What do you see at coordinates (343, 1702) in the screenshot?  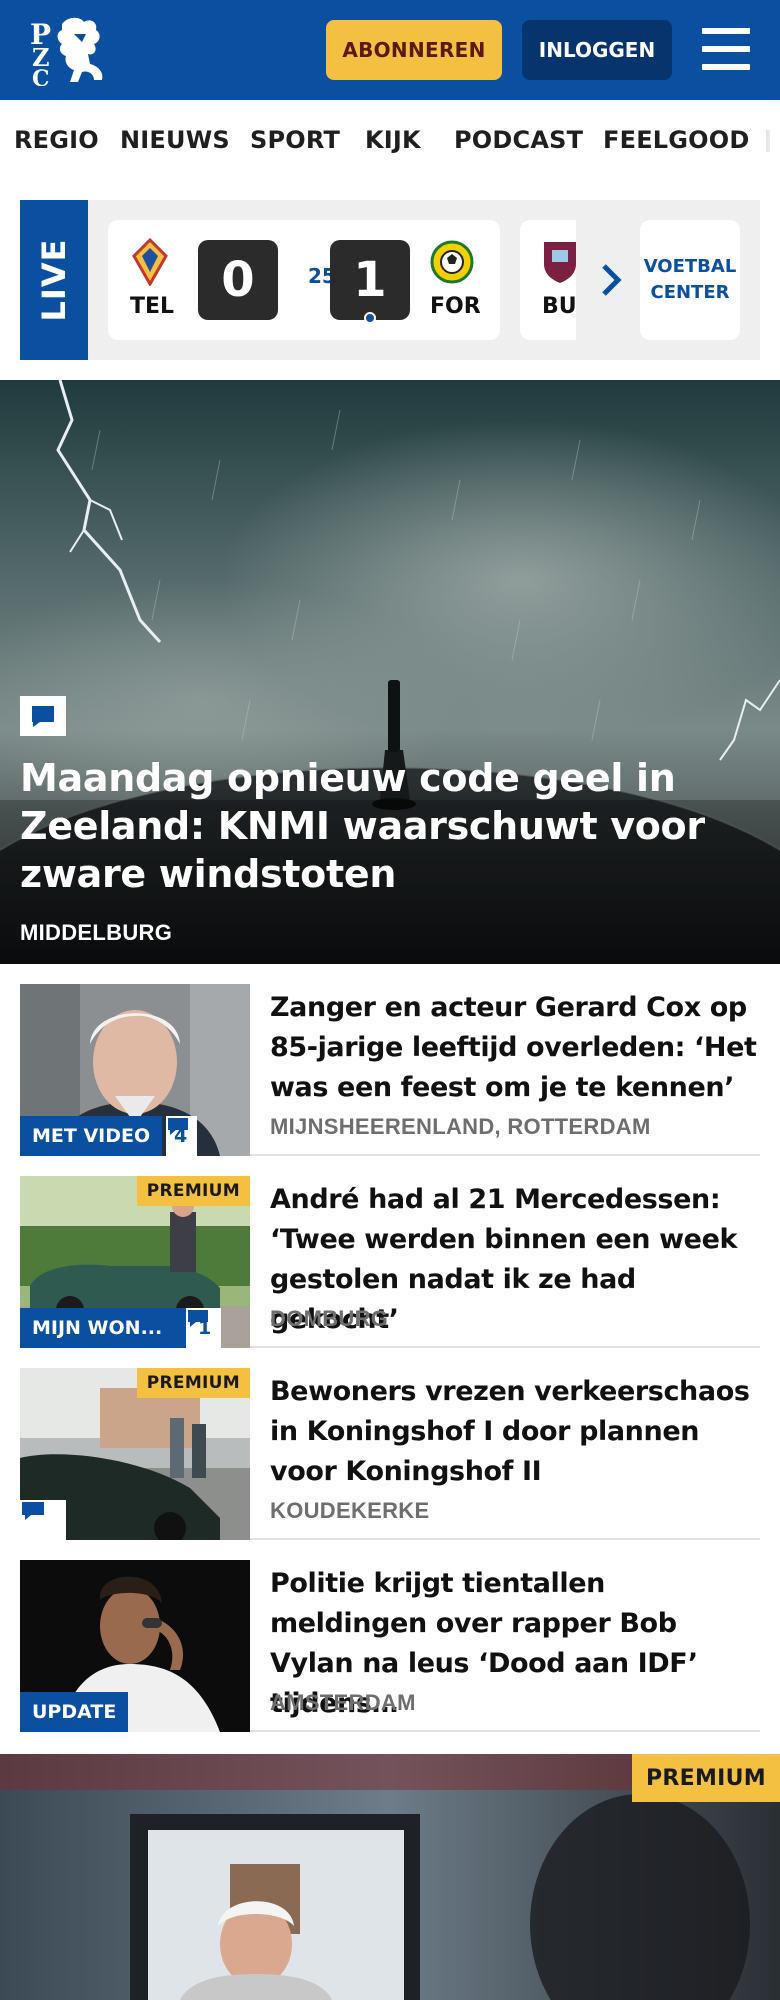 I see `article-location: AMSTERDAM` at bounding box center [343, 1702].